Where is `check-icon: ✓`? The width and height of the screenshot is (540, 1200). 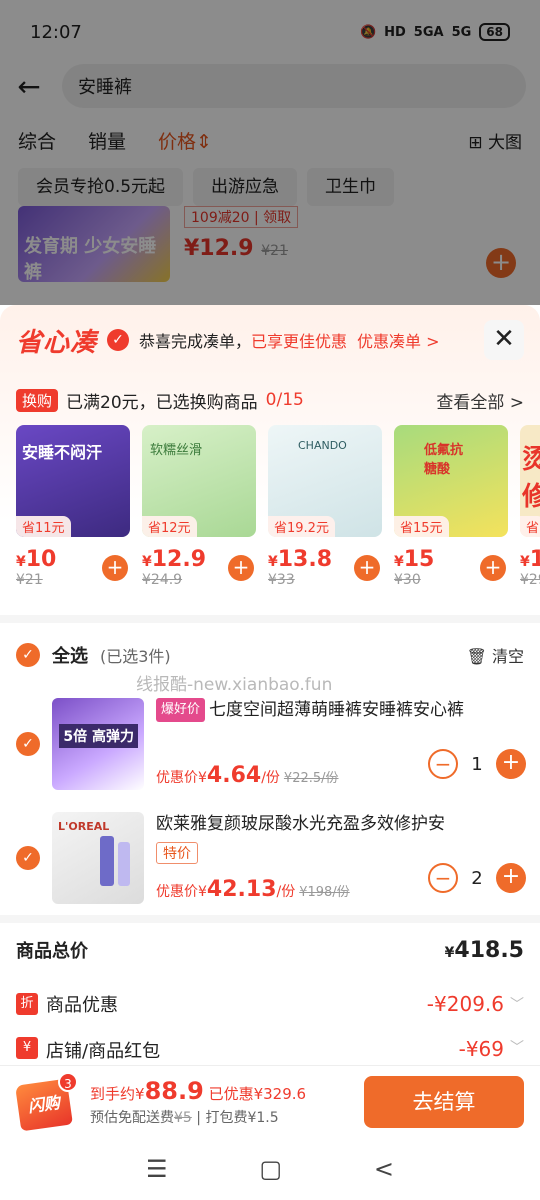 check-icon: ✓ is located at coordinates (118, 340).